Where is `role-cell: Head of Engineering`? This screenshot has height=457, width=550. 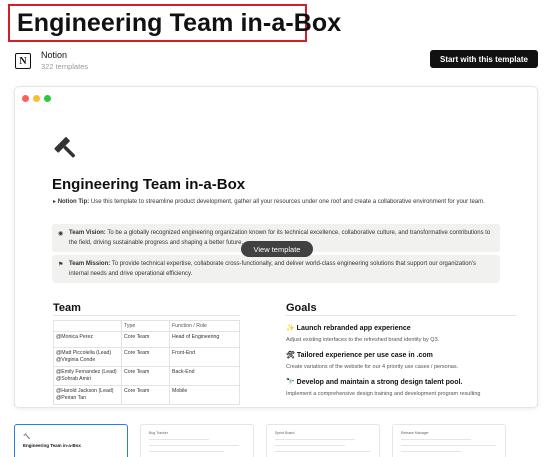
role-cell: Head of Engineering is located at coordinates (204, 339).